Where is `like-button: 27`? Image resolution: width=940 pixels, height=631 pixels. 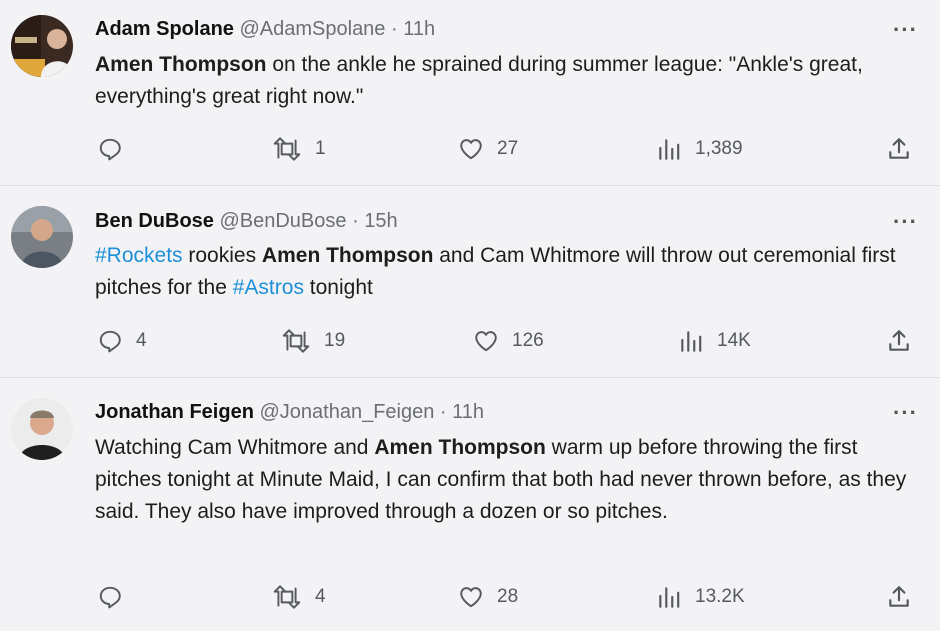 like-button: 27 is located at coordinates (488, 149).